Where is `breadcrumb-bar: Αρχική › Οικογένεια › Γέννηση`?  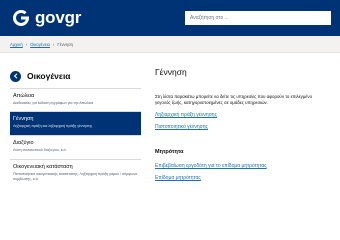
breadcrumb-bar: Αρχική › Οικογένεια › Γέννηση is located at coordinates (170, 44).